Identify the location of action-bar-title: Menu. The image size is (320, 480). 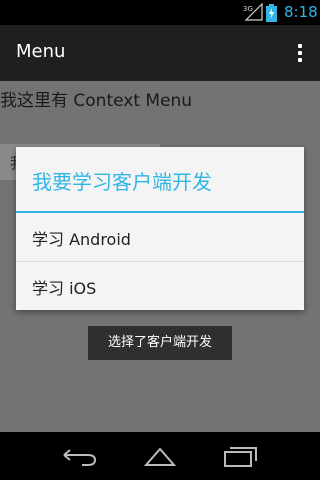
(41, 51).